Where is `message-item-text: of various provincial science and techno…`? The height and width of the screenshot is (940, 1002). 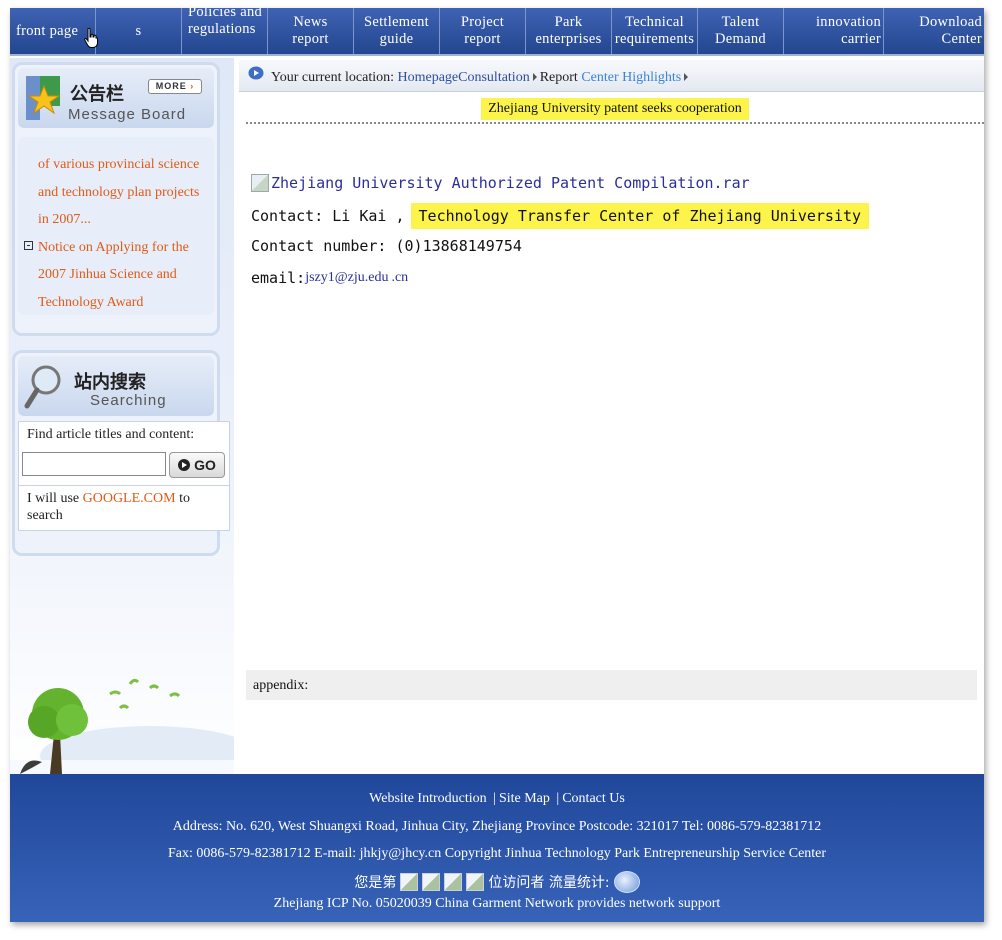 message-item-text: of various provincial science and techno… is located at coordinates (119, 192).